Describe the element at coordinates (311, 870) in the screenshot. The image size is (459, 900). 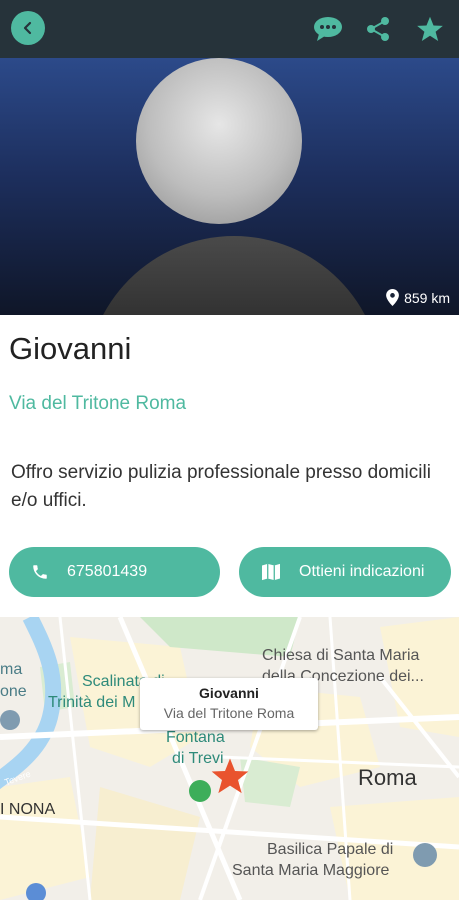
I see `map-label-basilica-2: Santa Maria Maggiore` at that location.